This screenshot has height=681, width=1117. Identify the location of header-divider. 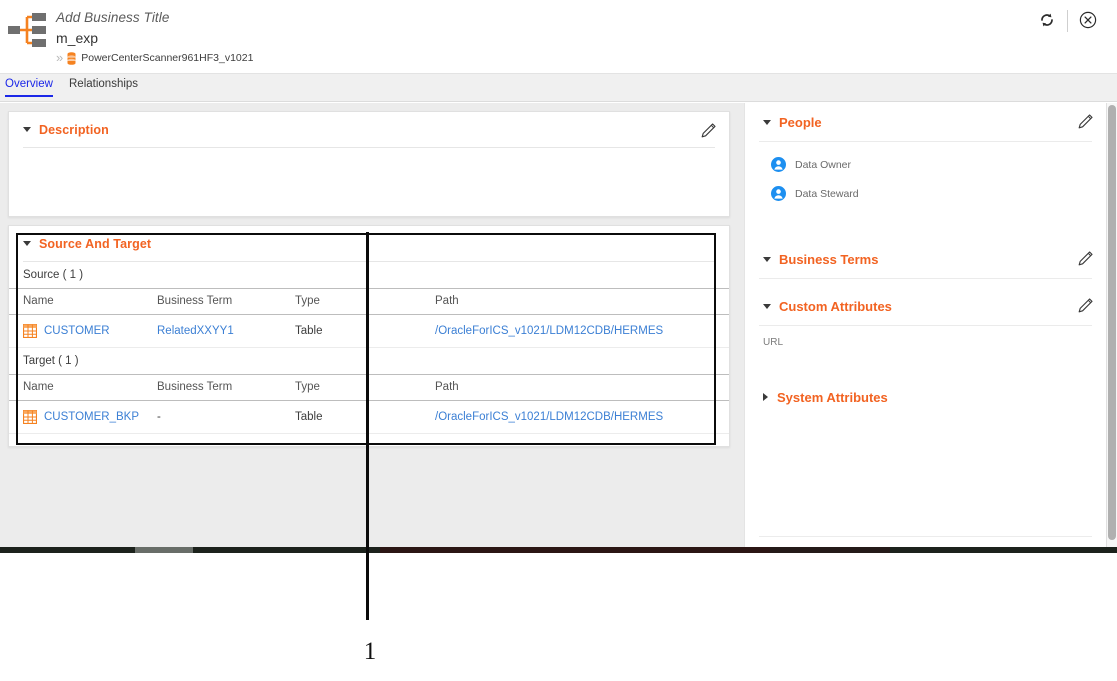
(1067, 21).